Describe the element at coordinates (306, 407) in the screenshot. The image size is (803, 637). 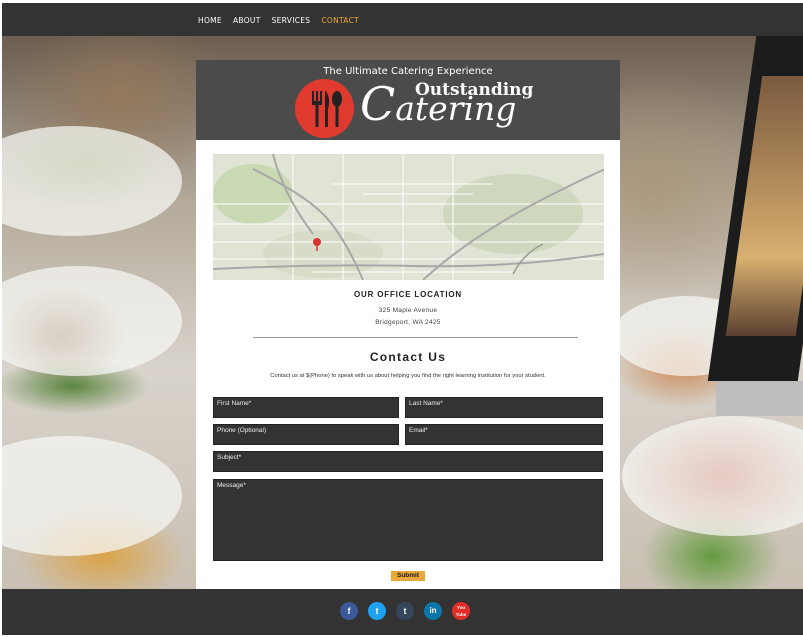
I see `first-name-field: First Name*` at that location.